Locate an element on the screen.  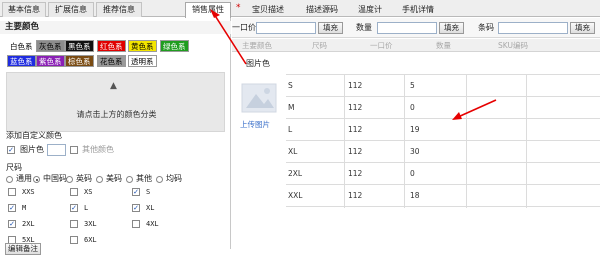
sku-table-header: 主要颜色 尺码 一口价 数量 SKU编码 is located at coordinates (416, 45).